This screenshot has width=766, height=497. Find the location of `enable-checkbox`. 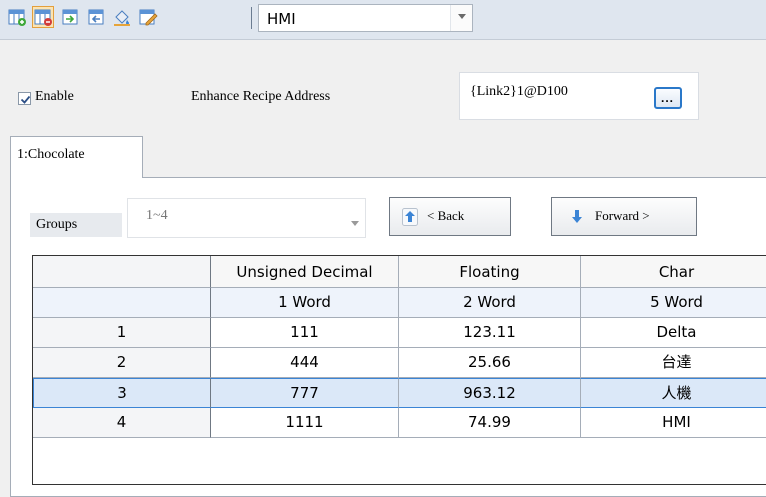

enable-checkbox is located at coordinates (24, 98).